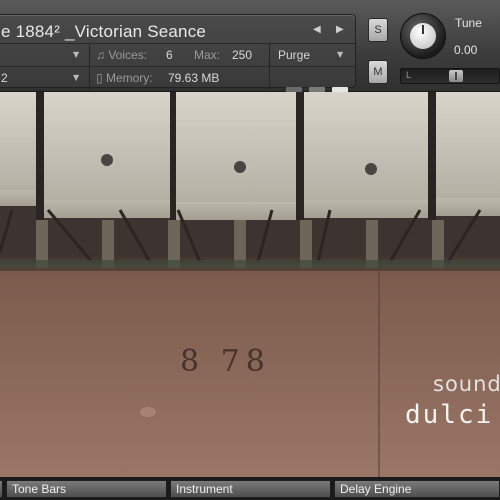  Describe the element at coordinates (4, 78) in the screenshot. I see `midi-channel-value: 2` at that location.